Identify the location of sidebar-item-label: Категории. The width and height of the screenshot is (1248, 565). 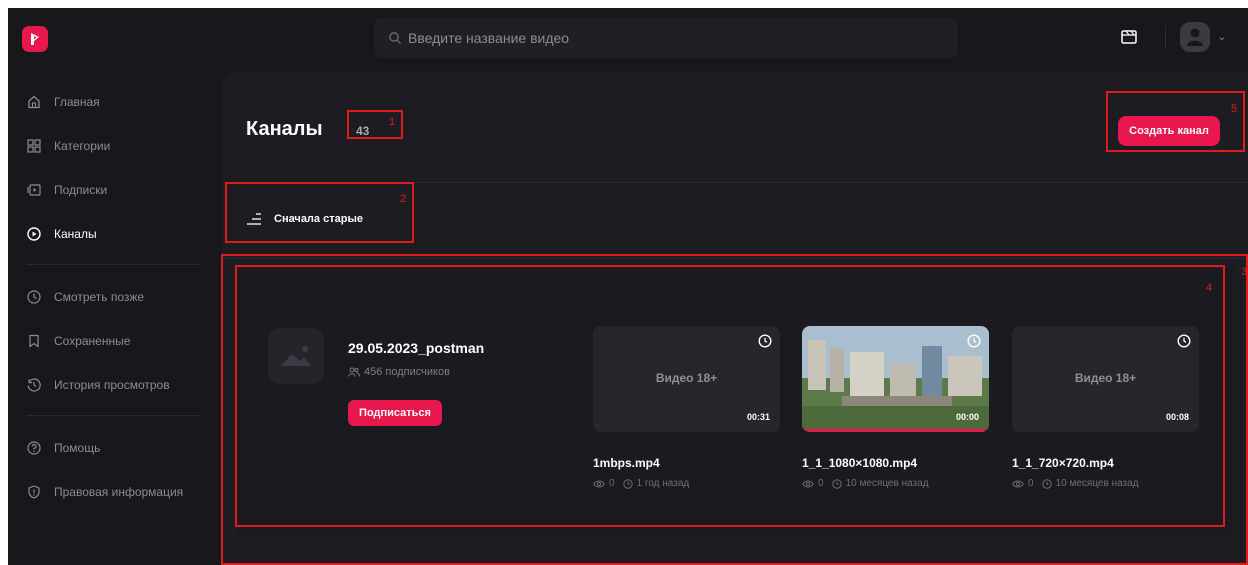
(82, 146).